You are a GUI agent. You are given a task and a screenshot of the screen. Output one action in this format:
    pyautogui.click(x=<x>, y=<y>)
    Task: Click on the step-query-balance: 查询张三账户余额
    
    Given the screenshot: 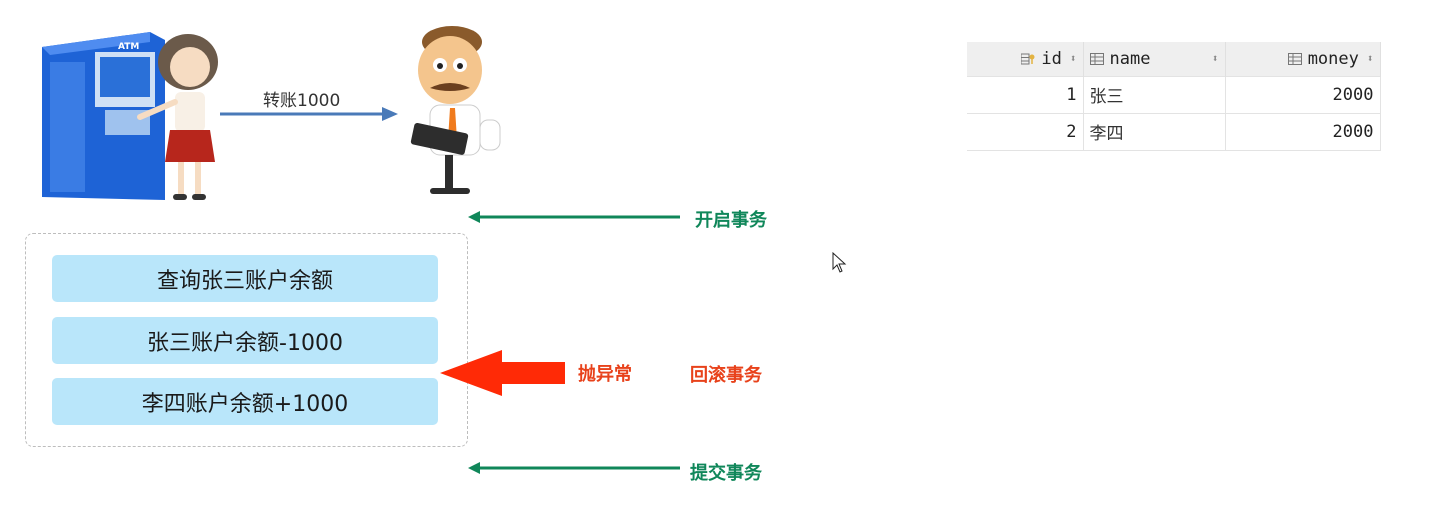 What is the action you would take?
    pyautogui.click(x=245, y=278)
    